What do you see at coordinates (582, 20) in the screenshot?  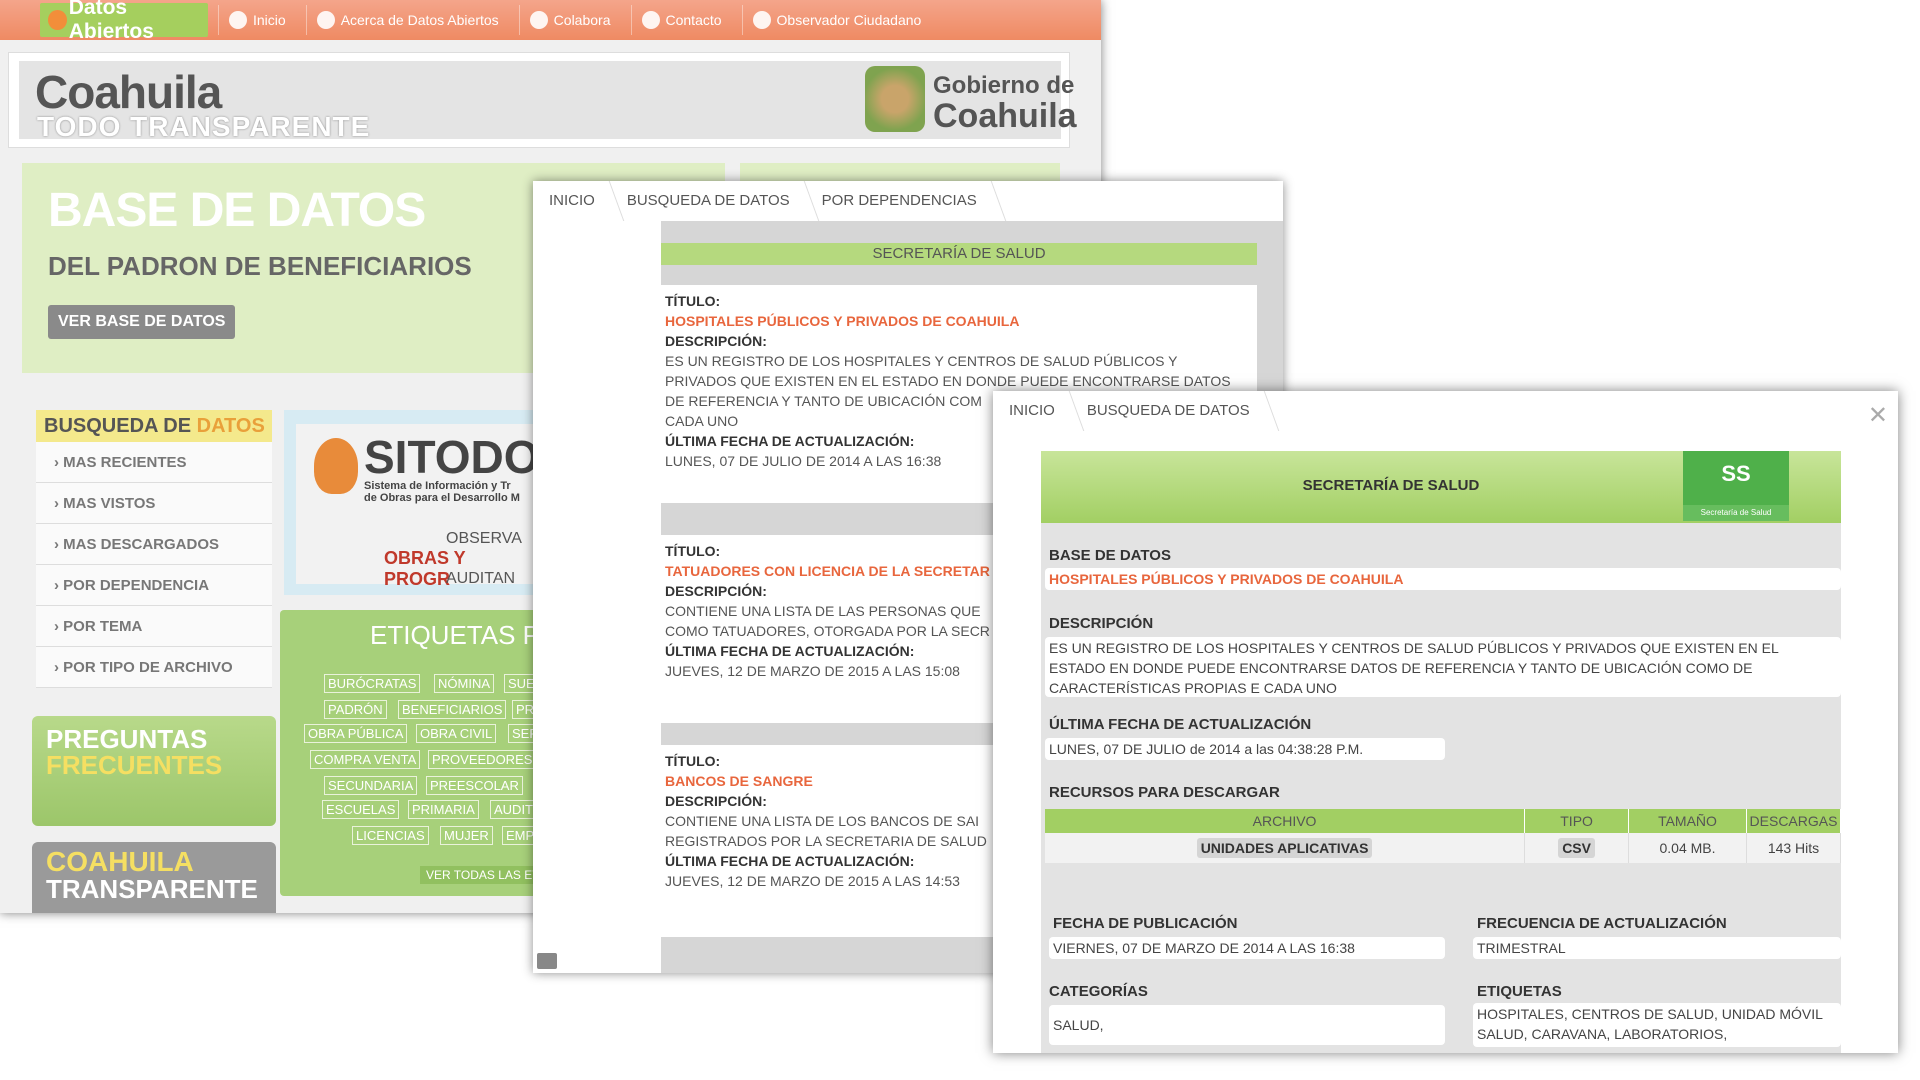 I see `nav-label: Colabora` at bounding box center [582, 20].